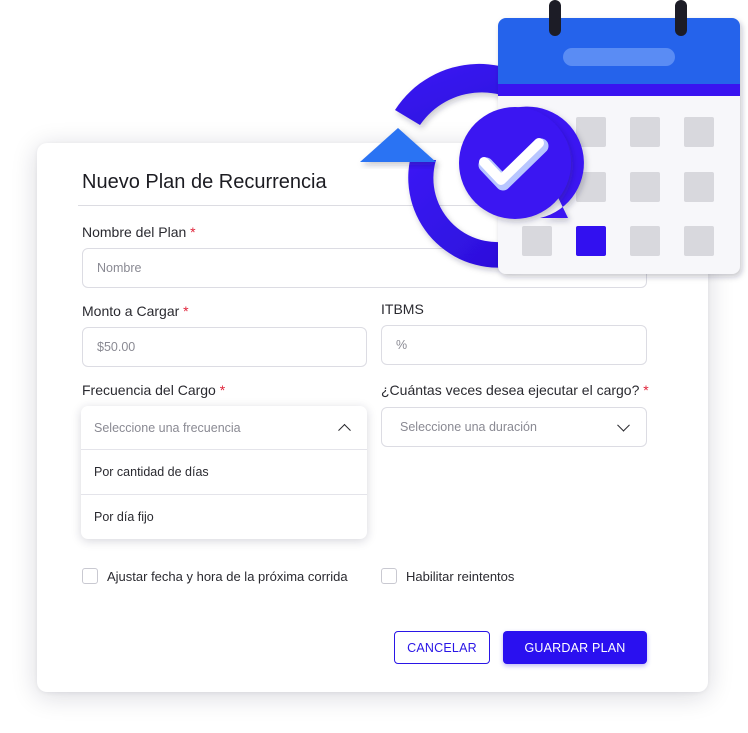 Image resolution: width=748 pixels, height=733 pixels. I want to click on frequency-option-days: Por cantidad de días, so click(224, 472).